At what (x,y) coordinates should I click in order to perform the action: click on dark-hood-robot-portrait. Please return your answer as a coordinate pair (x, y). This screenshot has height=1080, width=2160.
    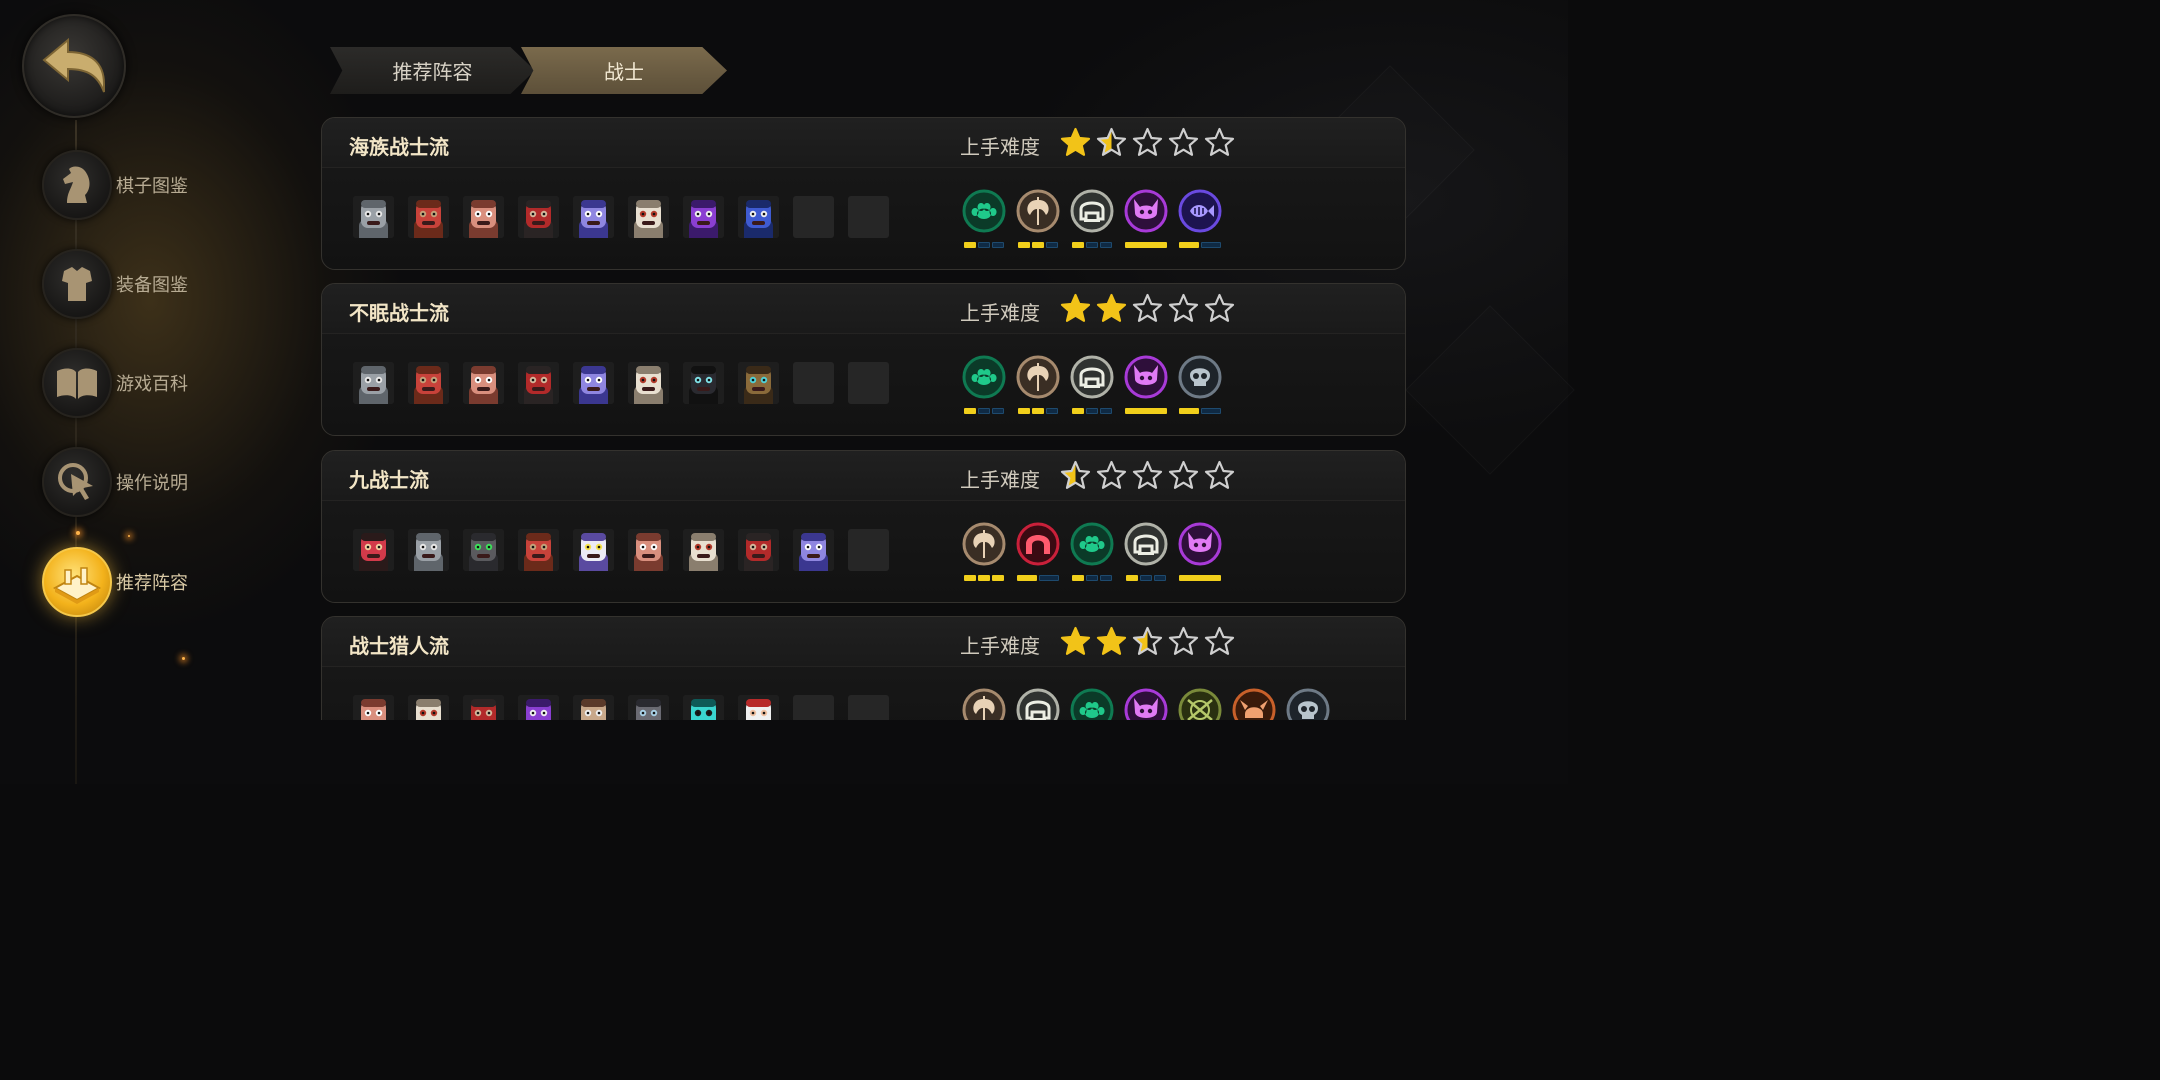
    Looking at the image, I should click on (703, 383).